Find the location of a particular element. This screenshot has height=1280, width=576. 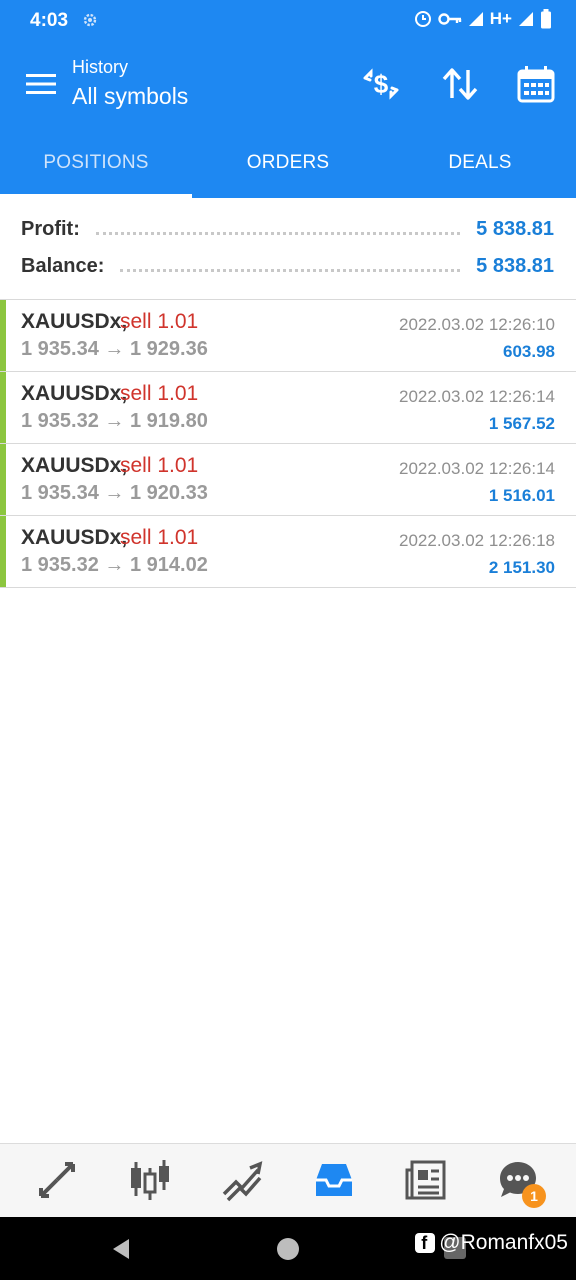

position-prices: 1 935.34 → 1 929.36 is located at coordinates (114, 349).